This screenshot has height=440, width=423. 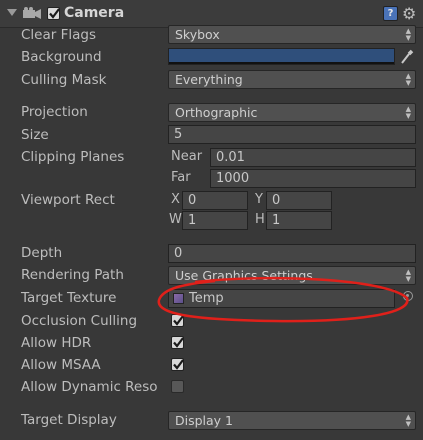 What do you see at coordinates (407, 57) in the screenshot?
I see `eyedropper-icon` at bounding box center [407, 57].